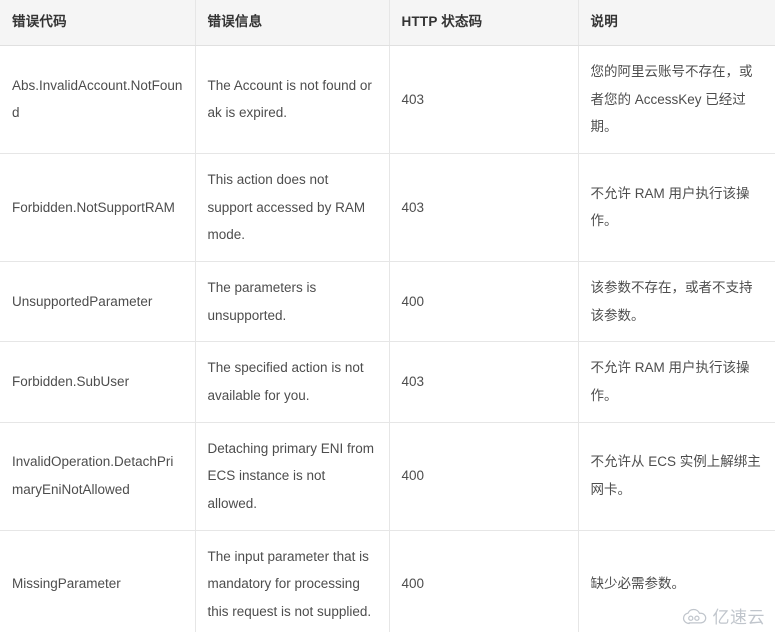  Describe the element at coordinates (292, 302) in the screenshot. I see `cell-error-message: The parameters is unsupported.` at that location.